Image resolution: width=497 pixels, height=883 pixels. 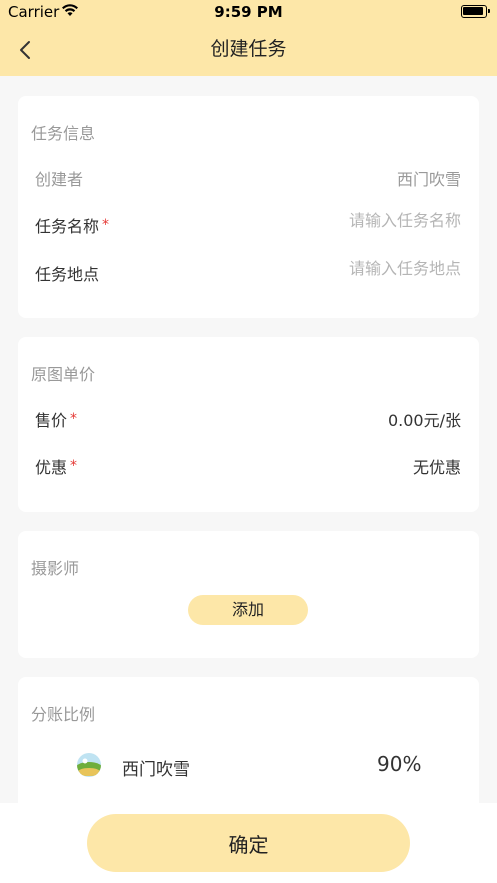 What do you see at coordinates (156, 770) in the screenshot?
I see `split-name: 西门吹雪` at bounding box center [156, 770].